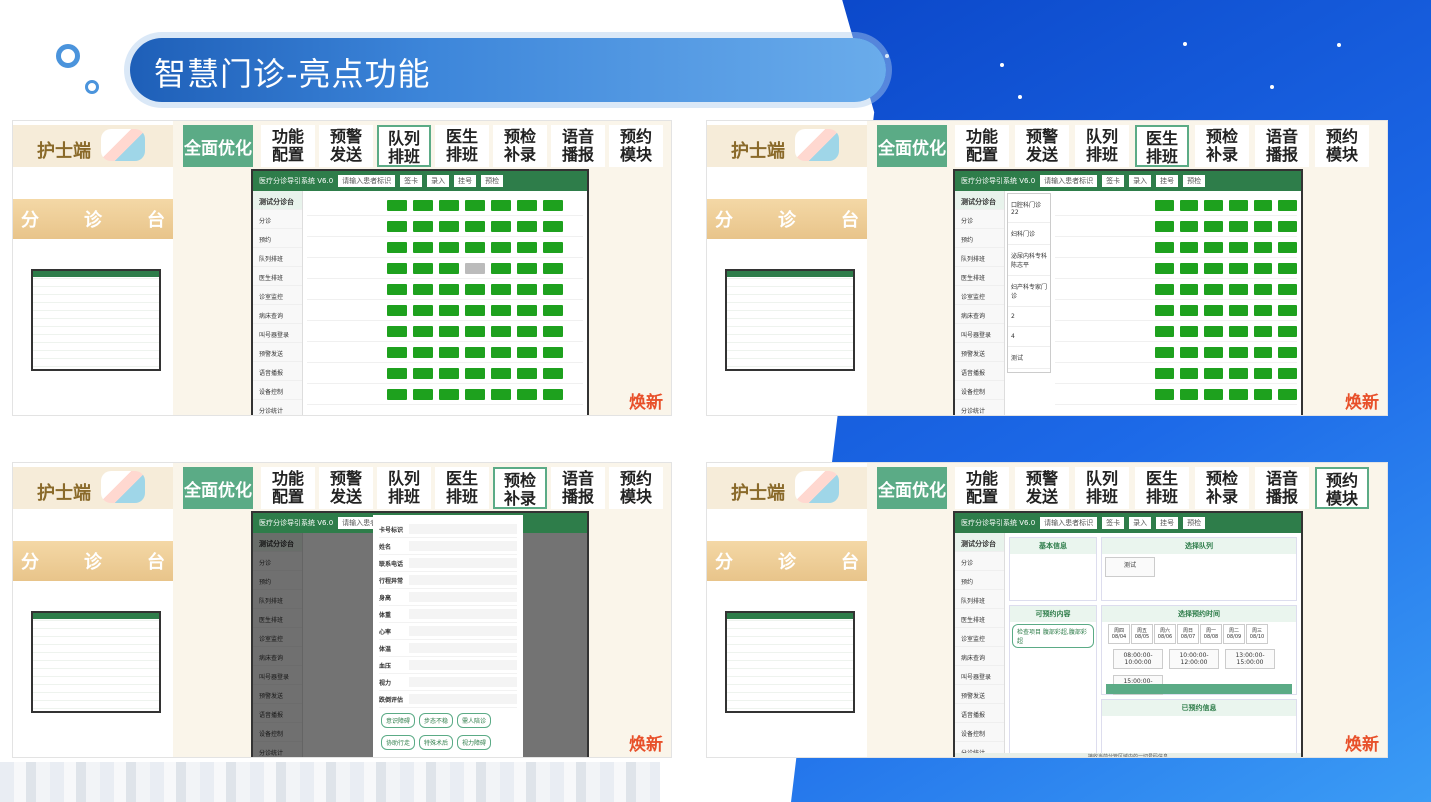 The width and height of the screenshot is (1431, 802). I want to click on queue-option: 测试, so click(1130, 567).